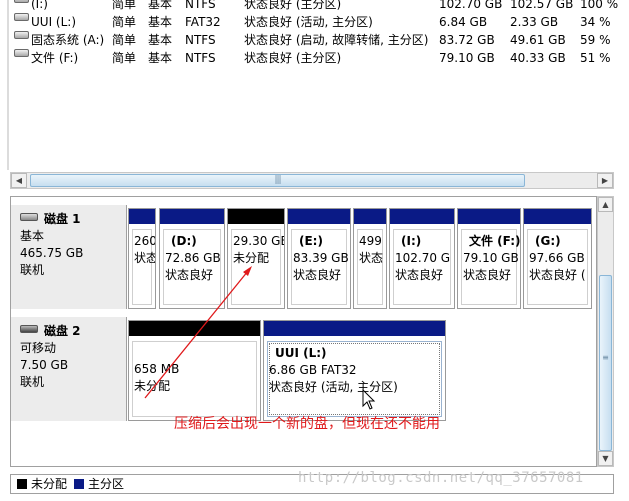  What do you see at coordinates (54, 22) in the screenshot?
I see `volume-name: UUI (L:)` at bounding box center [54, 22].